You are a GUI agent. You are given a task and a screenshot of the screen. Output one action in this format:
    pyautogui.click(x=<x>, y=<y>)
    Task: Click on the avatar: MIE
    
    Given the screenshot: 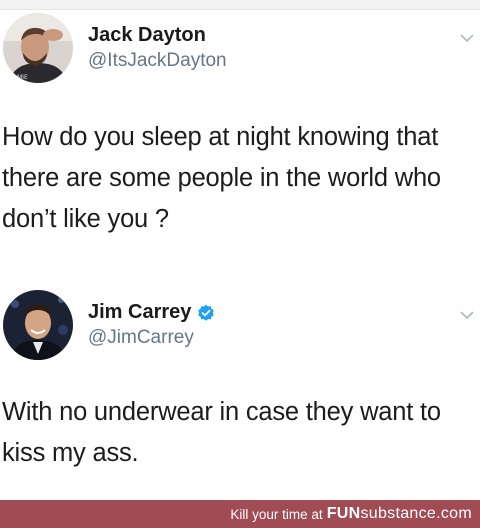 What is the action you would take?
    pyautogui.click(x=38, y=48)
    